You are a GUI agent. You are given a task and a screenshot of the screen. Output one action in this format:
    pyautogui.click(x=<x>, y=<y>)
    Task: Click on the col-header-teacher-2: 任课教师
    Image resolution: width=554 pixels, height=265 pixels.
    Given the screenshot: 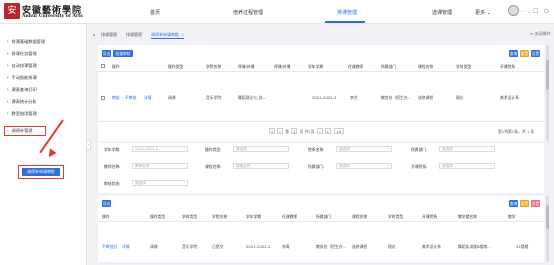 What is the action you would take?
    pyautogui.click(x=290, y=216)
    